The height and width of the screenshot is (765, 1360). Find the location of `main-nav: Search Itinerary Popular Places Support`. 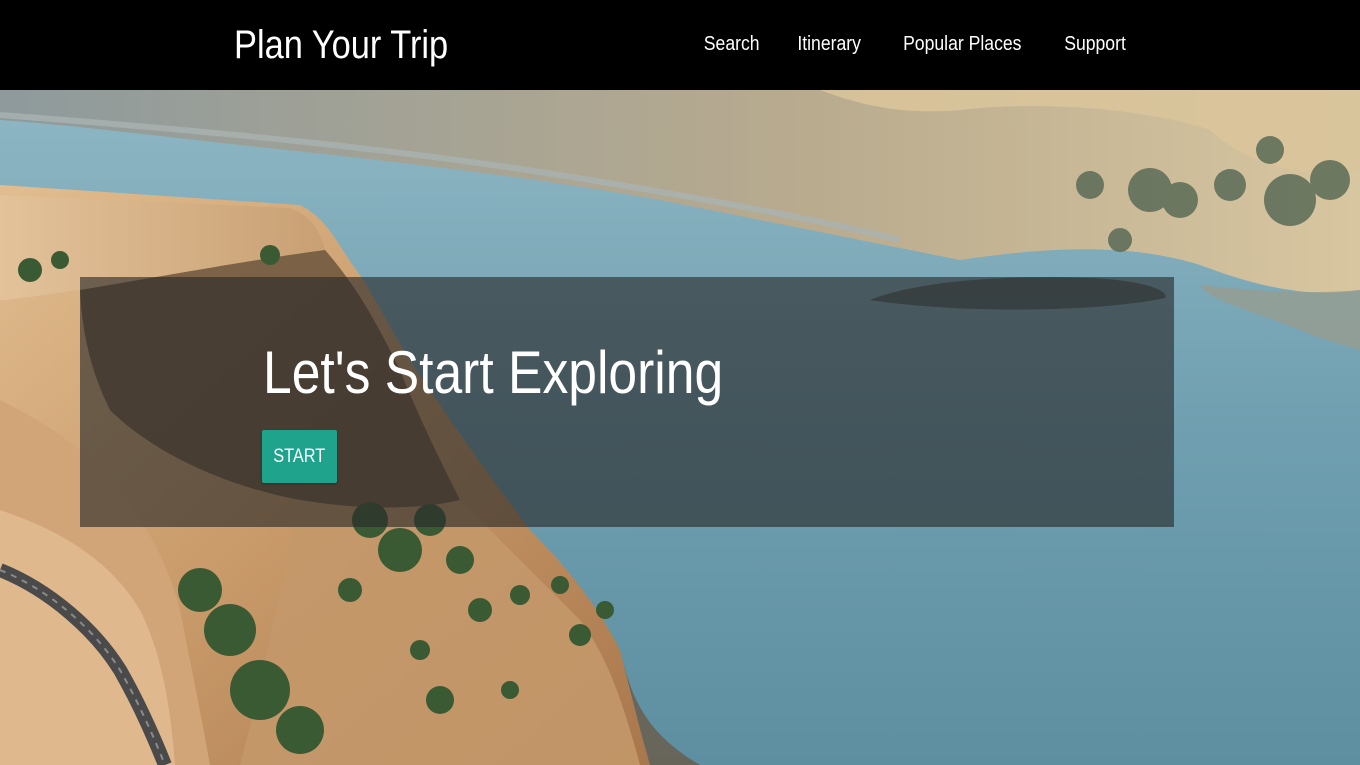

main-nav: Search Itinerary Popular Places Support is located at coordinates (915, 44).